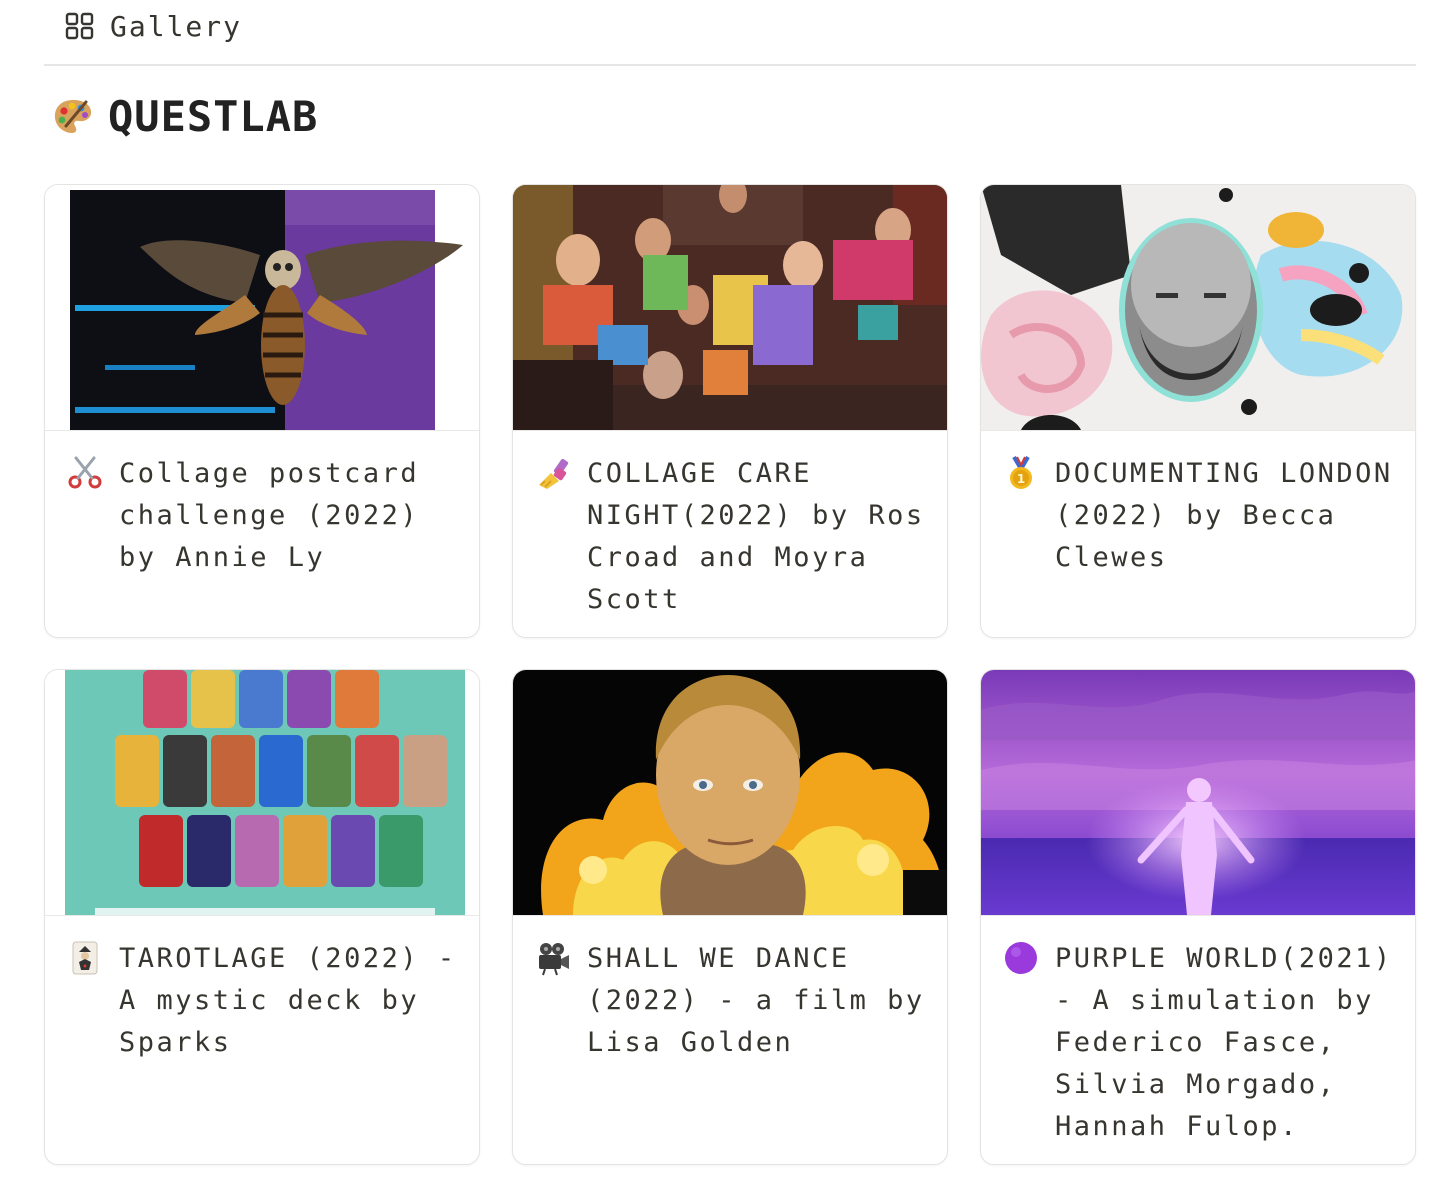  I want to click on movie-camera-icon, so click(554, 959).